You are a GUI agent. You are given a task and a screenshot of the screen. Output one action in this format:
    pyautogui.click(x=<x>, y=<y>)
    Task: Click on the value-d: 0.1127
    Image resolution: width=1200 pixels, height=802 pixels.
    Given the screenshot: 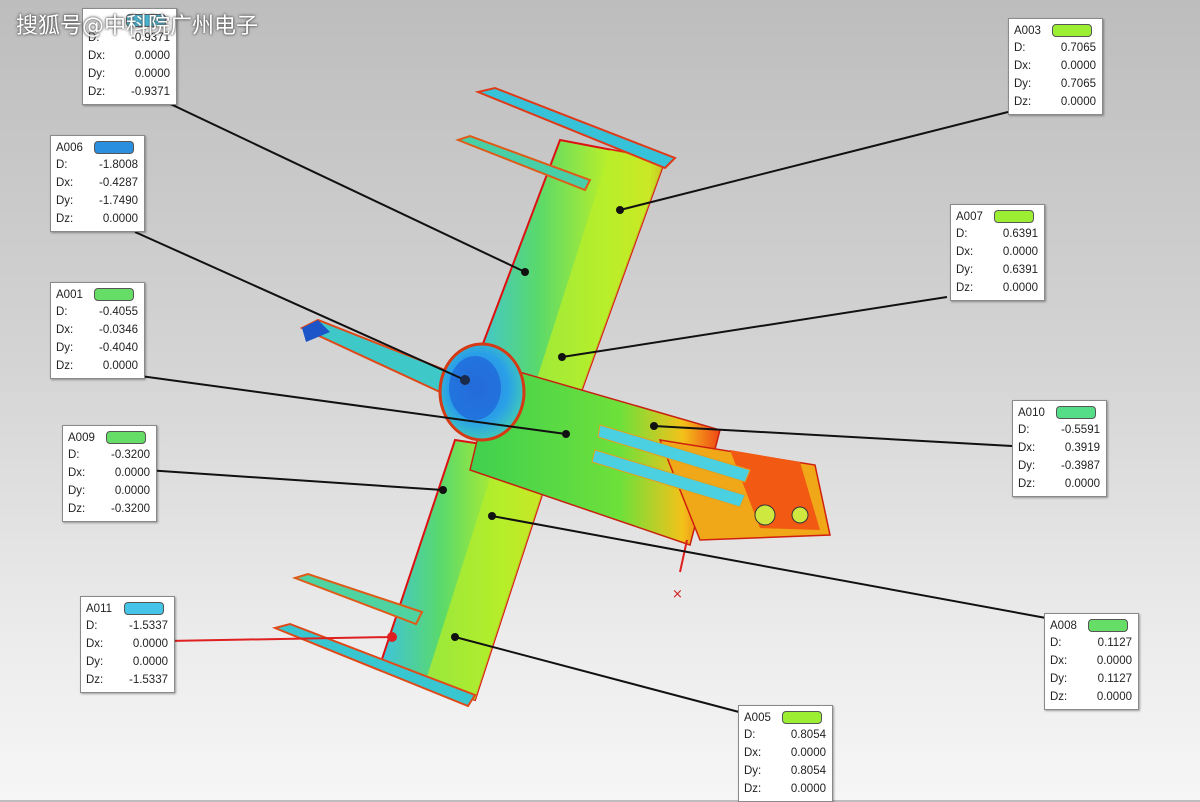 What is the action you would take?
    pyautogui.click(x=1114, y=643)
    